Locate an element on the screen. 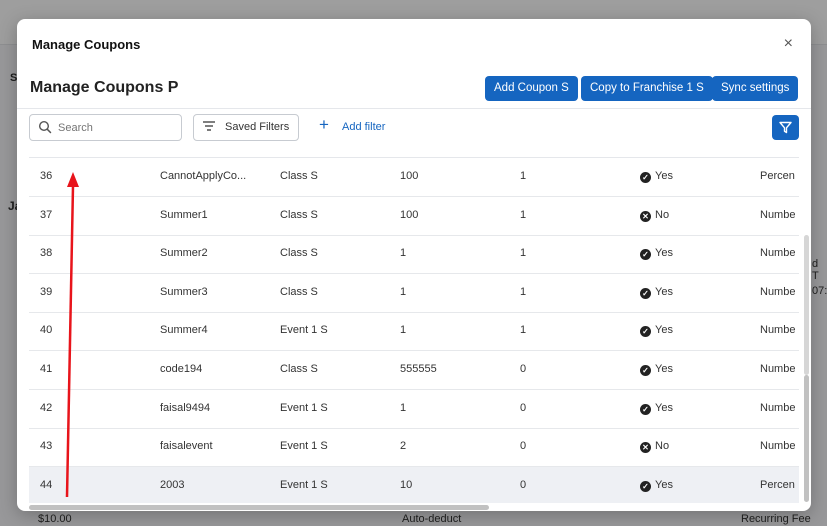  active-label: No is located at coordinates (662, 214).